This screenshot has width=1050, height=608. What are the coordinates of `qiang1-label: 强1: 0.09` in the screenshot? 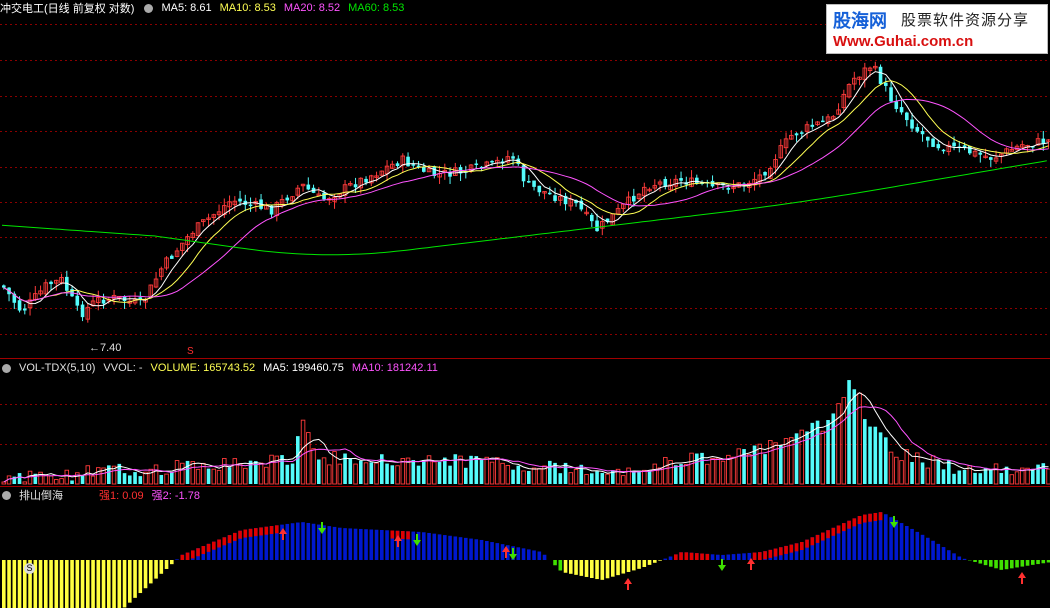 It's located at (121, 496).